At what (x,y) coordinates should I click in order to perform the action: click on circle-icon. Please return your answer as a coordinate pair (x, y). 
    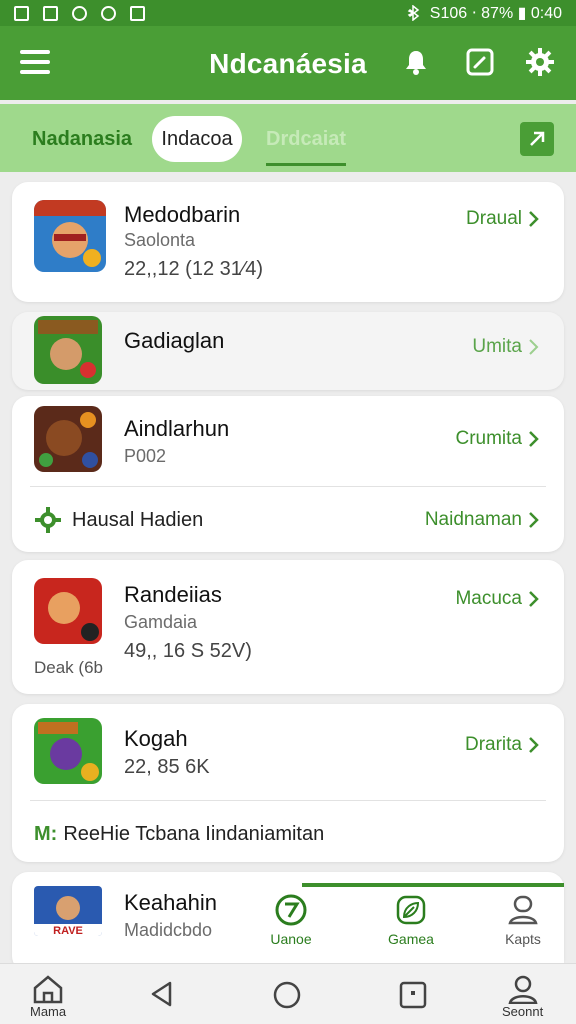
    Looking at the image, I should click on (287, 995).